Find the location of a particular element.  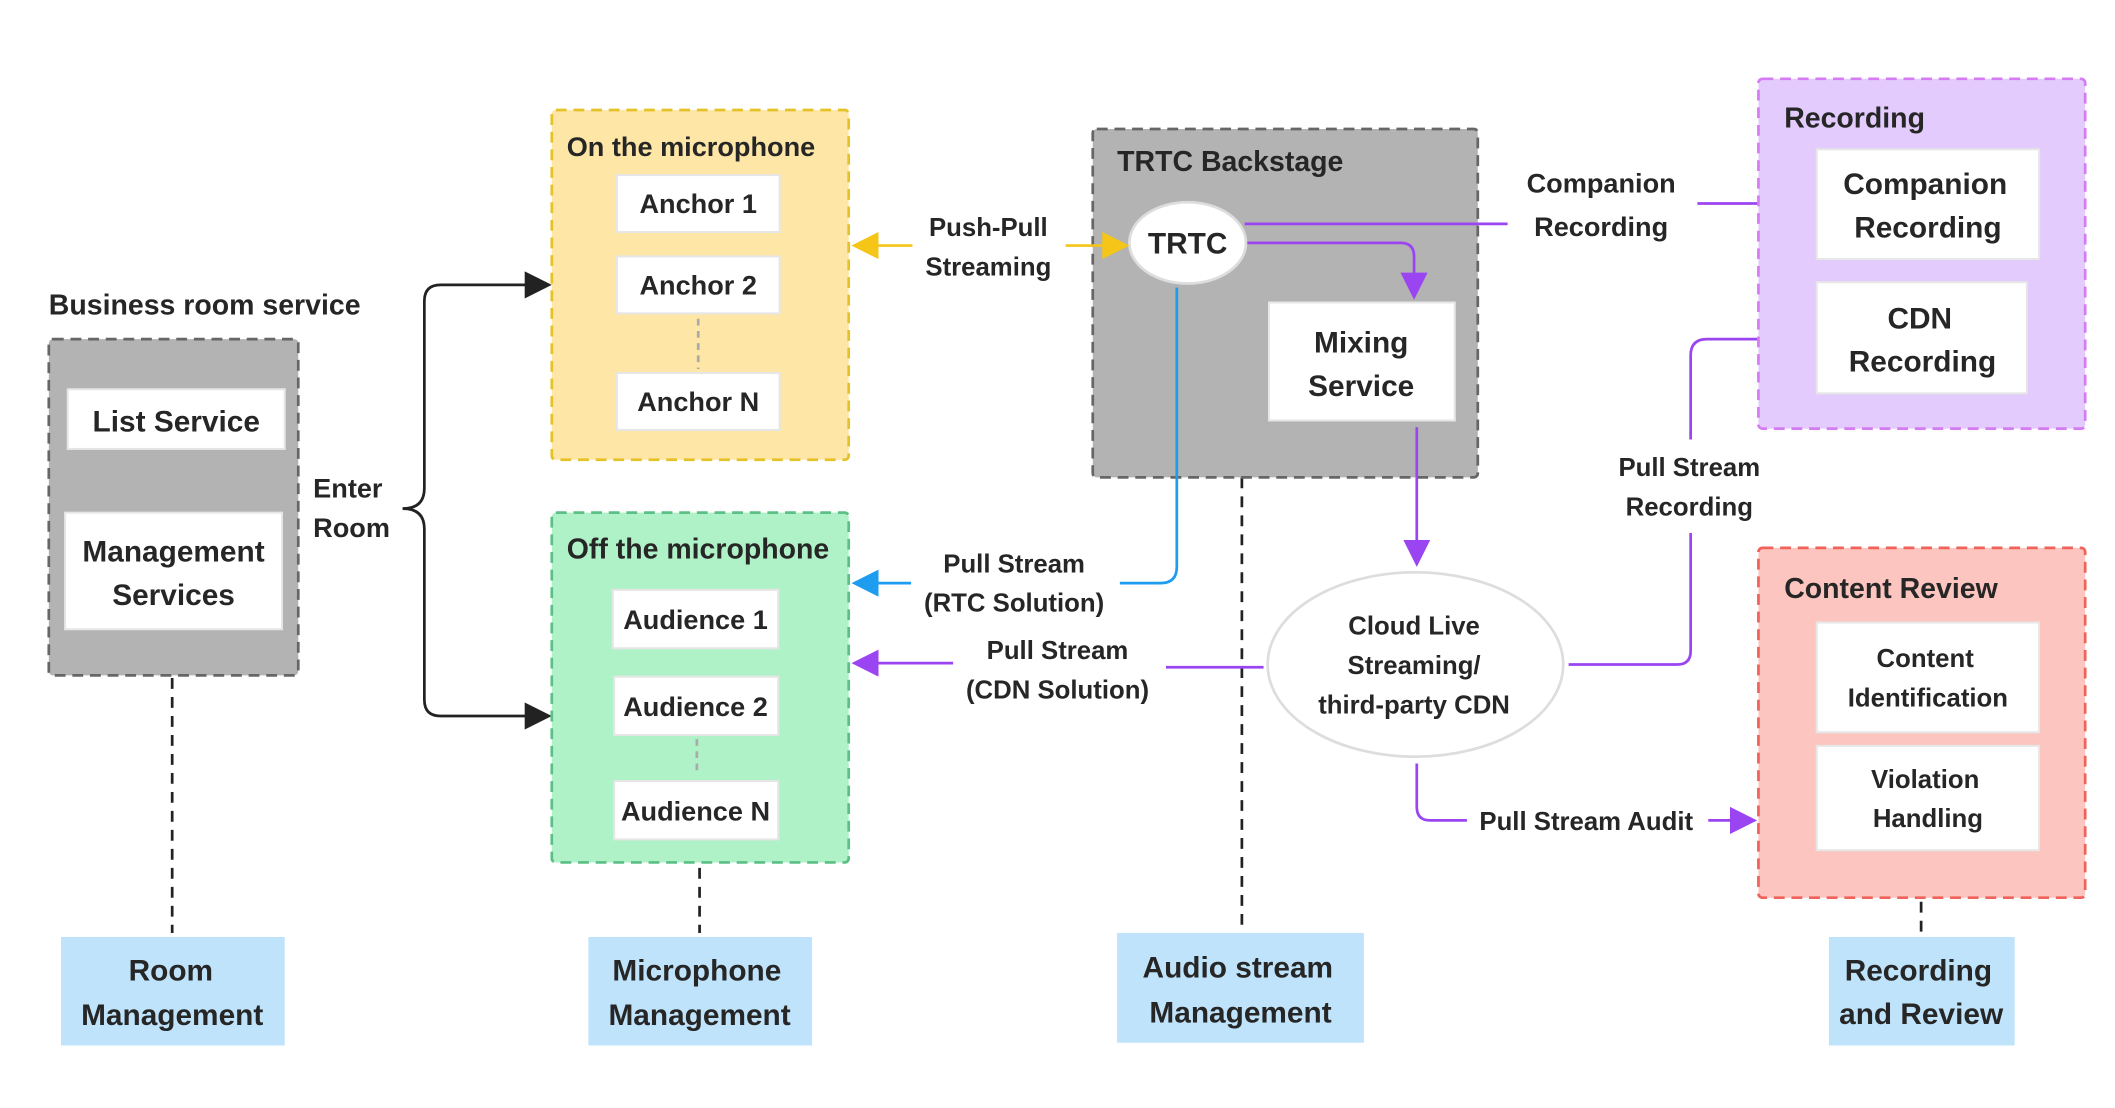

footer-room-management: Room Management is located at coordinates (173, 991).